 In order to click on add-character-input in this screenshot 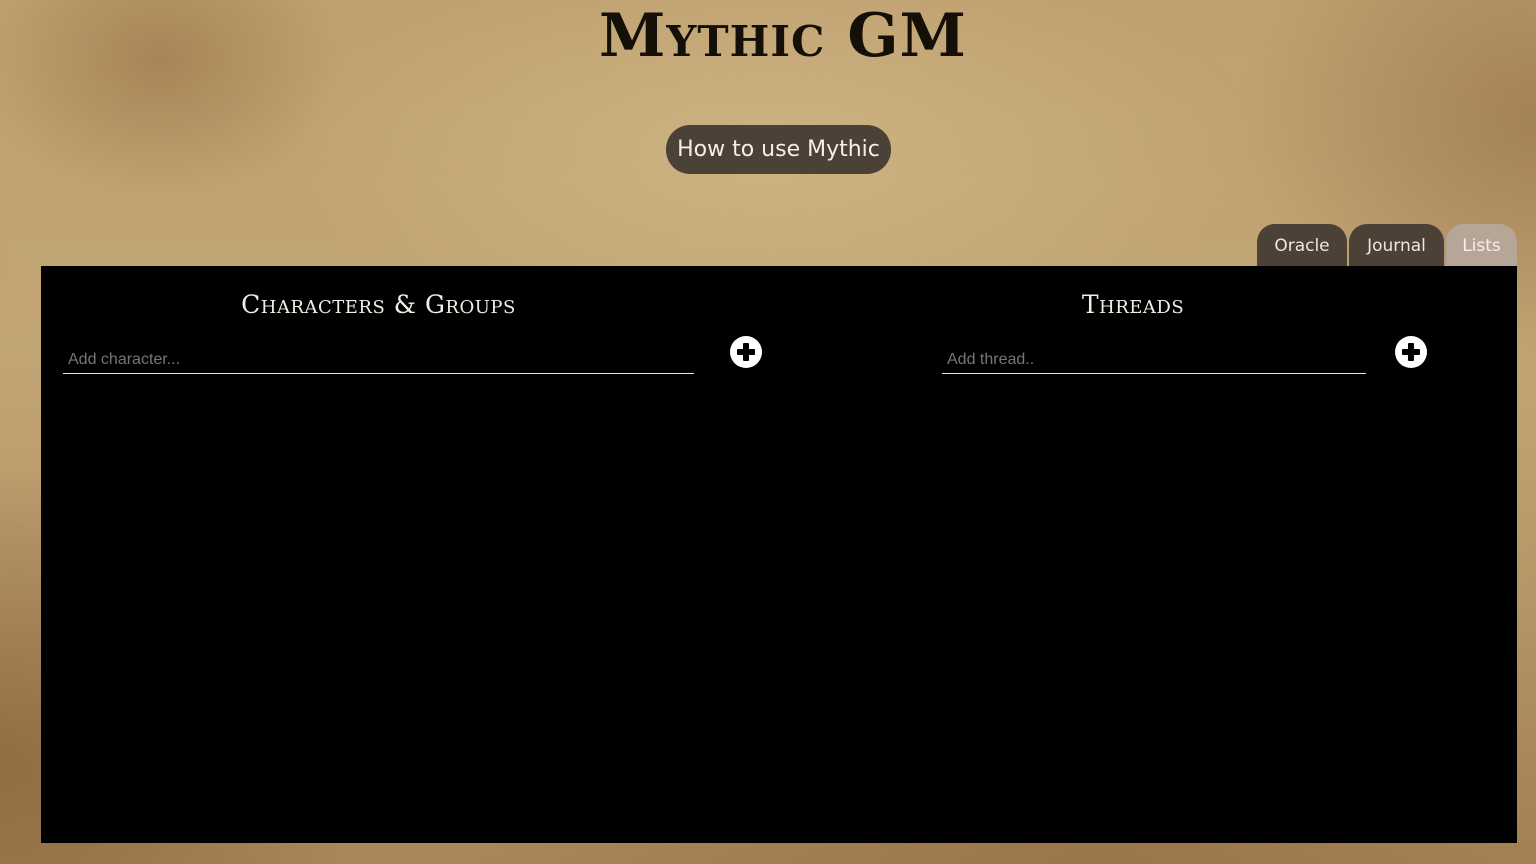, I will do `click(378, 360)`.